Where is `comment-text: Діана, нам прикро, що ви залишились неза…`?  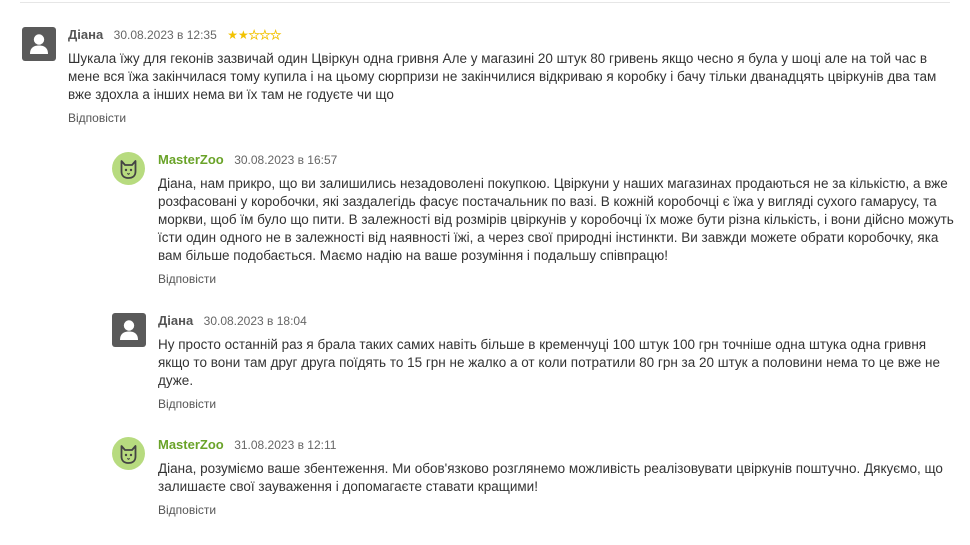
comment-text: Діана, нам прикро, що ви залишились неза… is located at coordinates (556, 219).